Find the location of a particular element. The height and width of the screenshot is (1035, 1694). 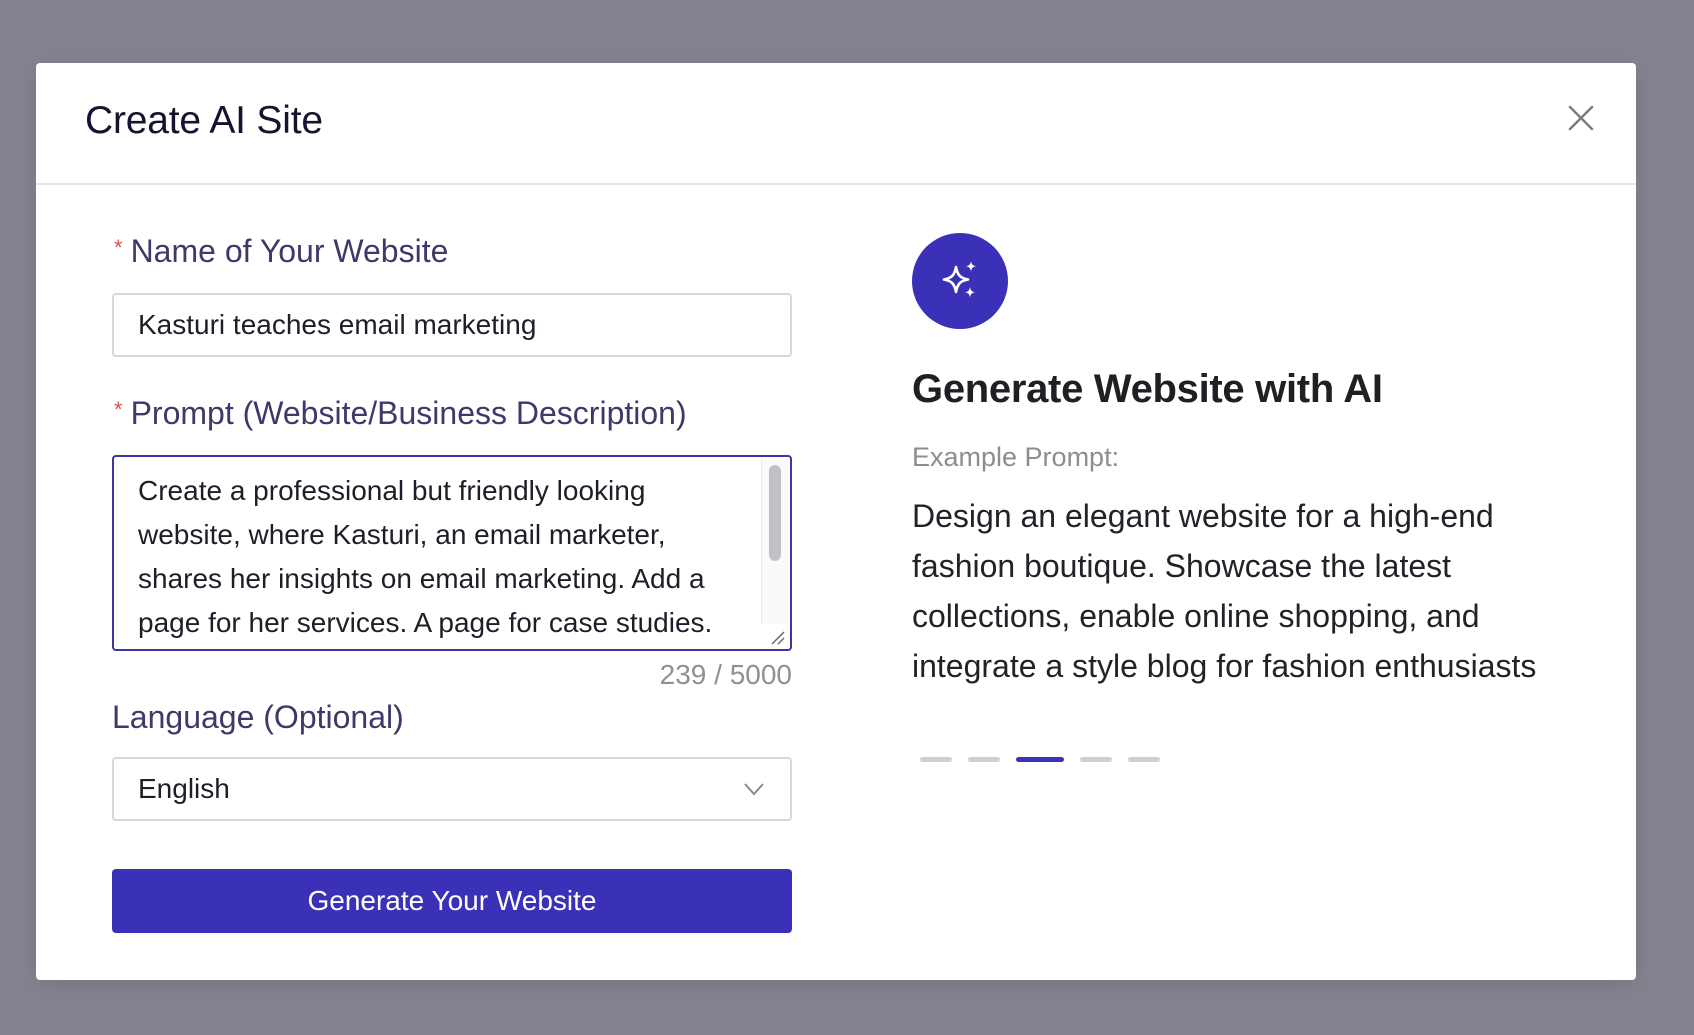

carousel-indicators is located at coordinates (1252, 759).